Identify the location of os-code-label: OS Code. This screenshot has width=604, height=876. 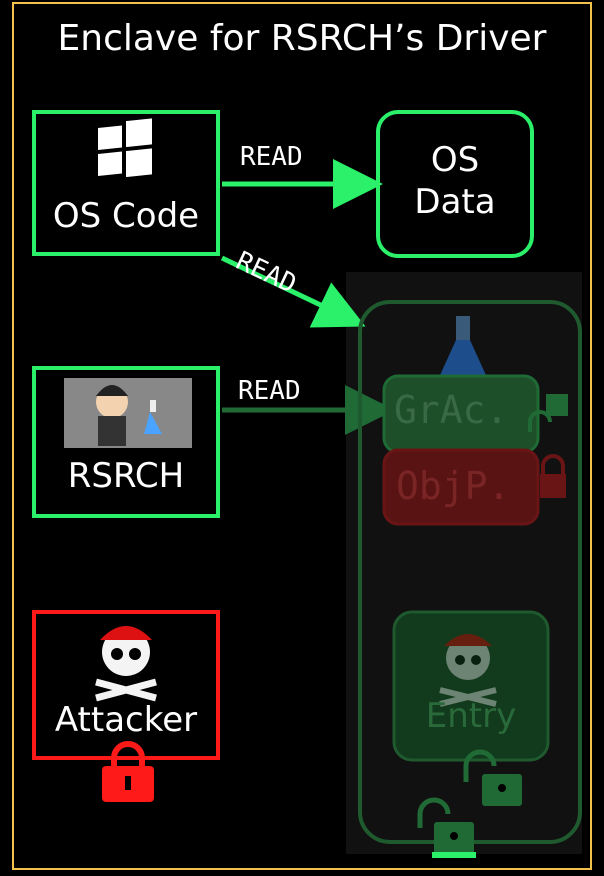
(126, 216).